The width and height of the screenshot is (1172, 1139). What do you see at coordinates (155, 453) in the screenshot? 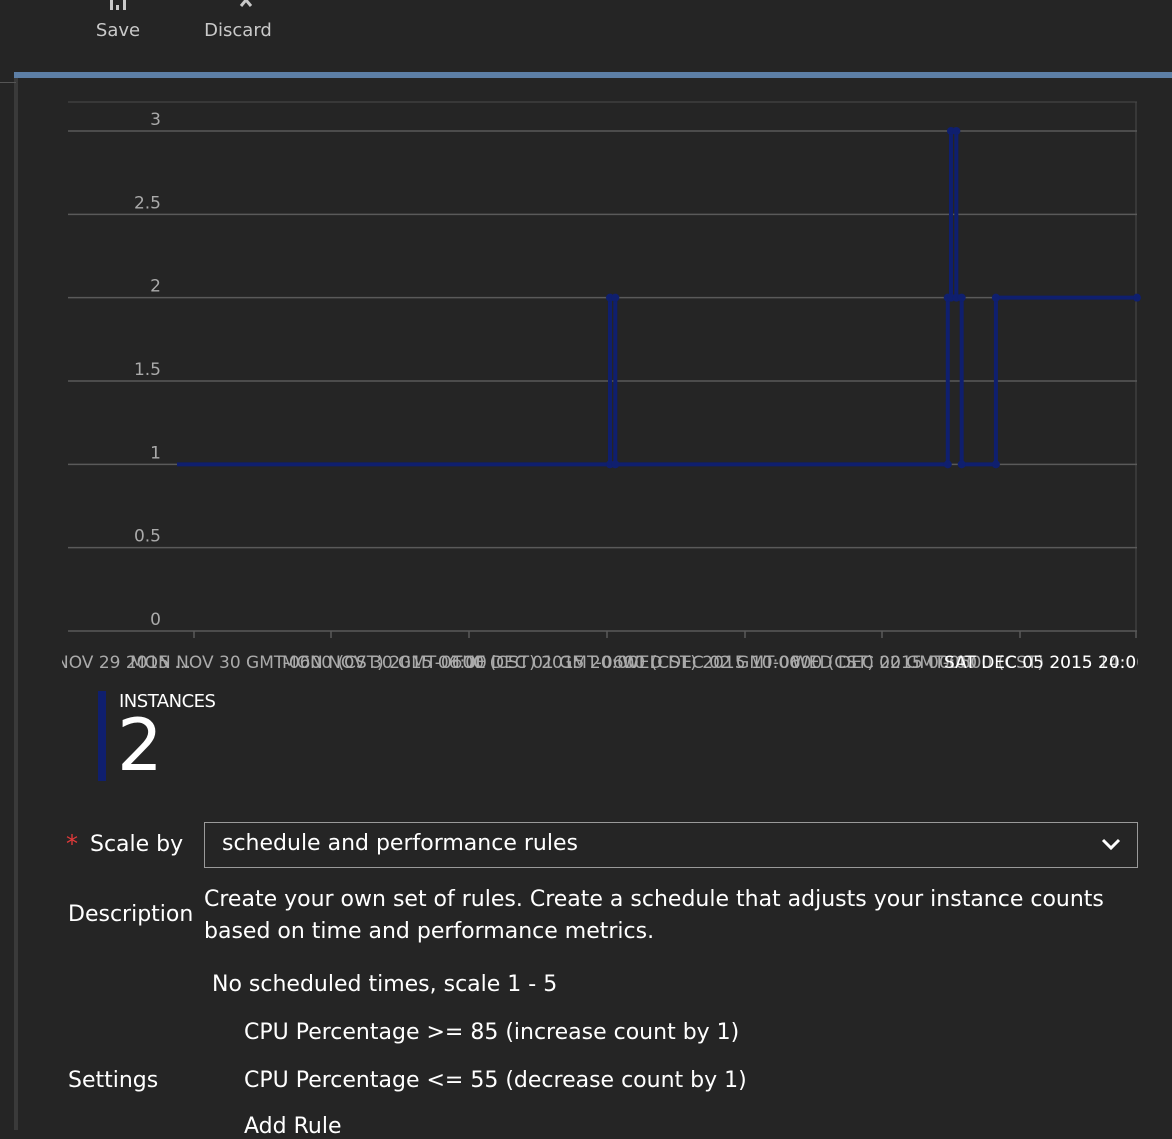
I see `y-tick-label: 1` at bounding box center [155, 453].